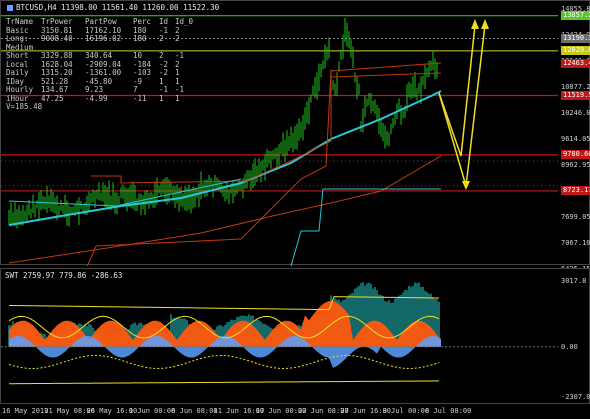 This screenshot has width=590, height=419. What do you see at coordinates (575, 139) in the screenshot?
I see `price-axis-label: 9614.05` at bounding box center [575, 139].